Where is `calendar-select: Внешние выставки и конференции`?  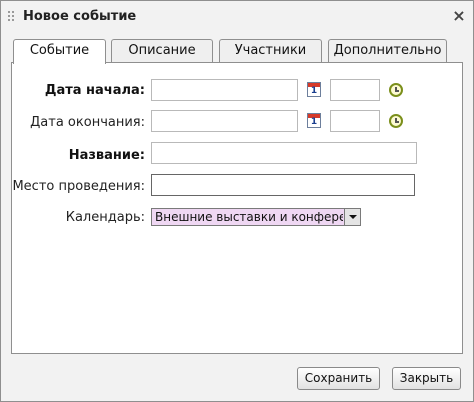
calendar-select: Внешние выставки и конференции is located at coordinates (256, 217).